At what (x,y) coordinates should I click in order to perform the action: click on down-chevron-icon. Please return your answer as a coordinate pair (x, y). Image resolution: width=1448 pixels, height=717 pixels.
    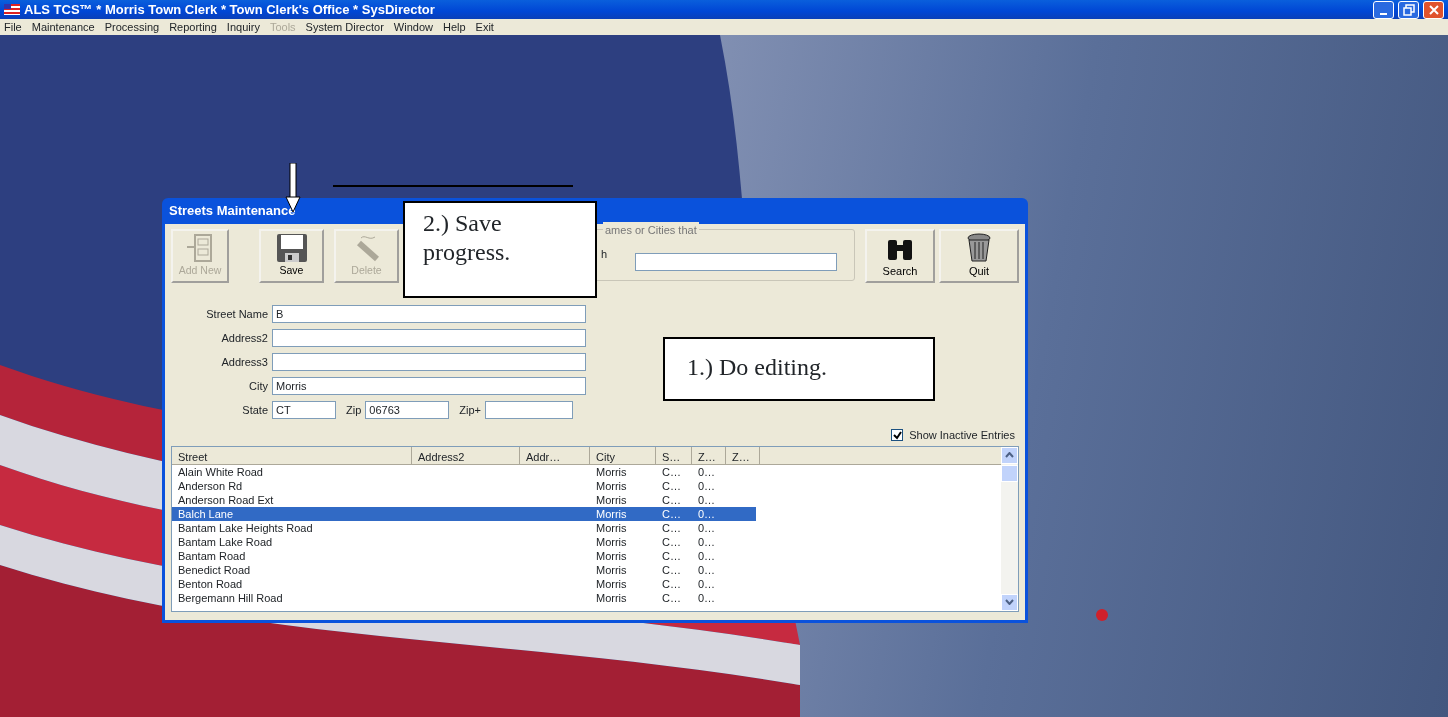
    Looking at the image, I should click on (1009, 602).